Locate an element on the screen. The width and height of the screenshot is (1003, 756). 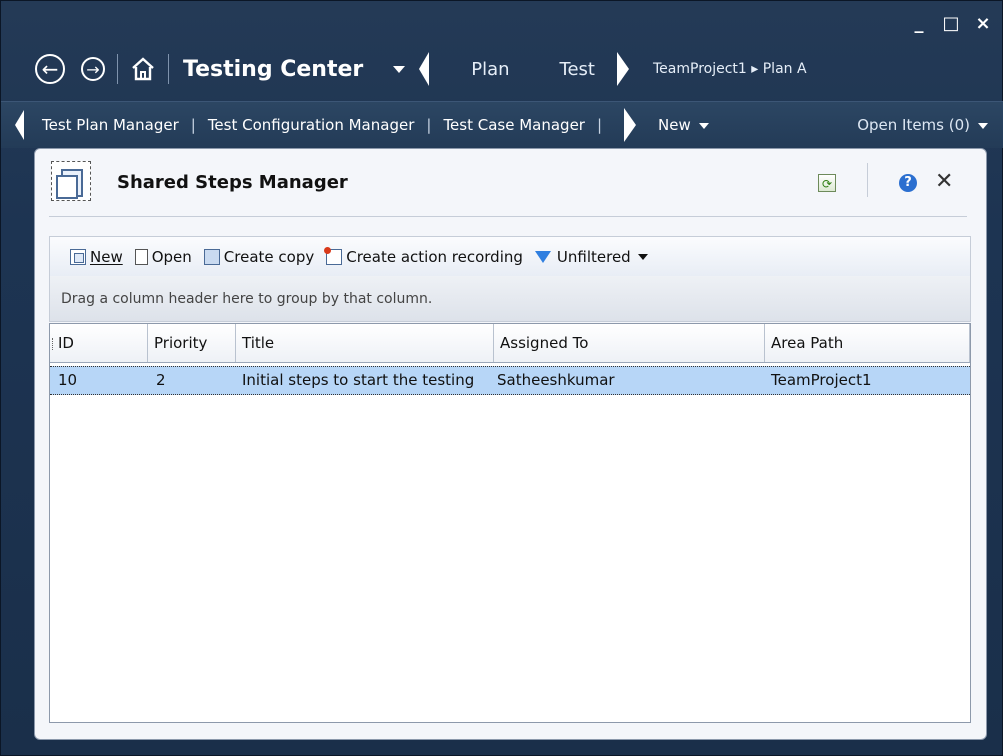
app-switcher-dropdown-icon is located at coordinates (399, 69).